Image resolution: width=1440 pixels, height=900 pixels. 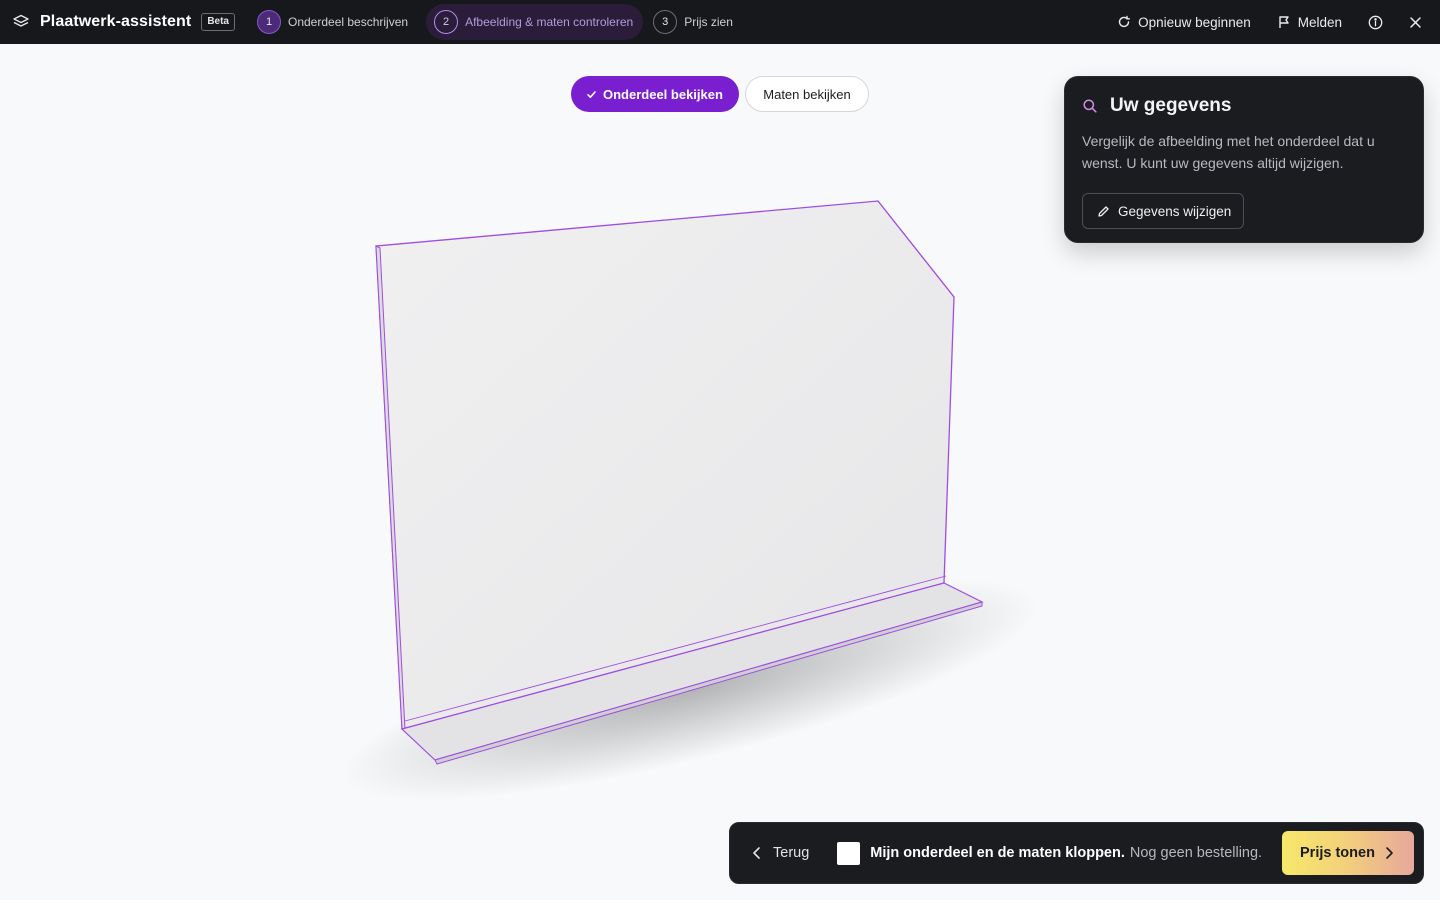 What do you see at coordinates (791, 853) in the screenshot?
I see `back-label: Terug` at bounding box center [791, 853].